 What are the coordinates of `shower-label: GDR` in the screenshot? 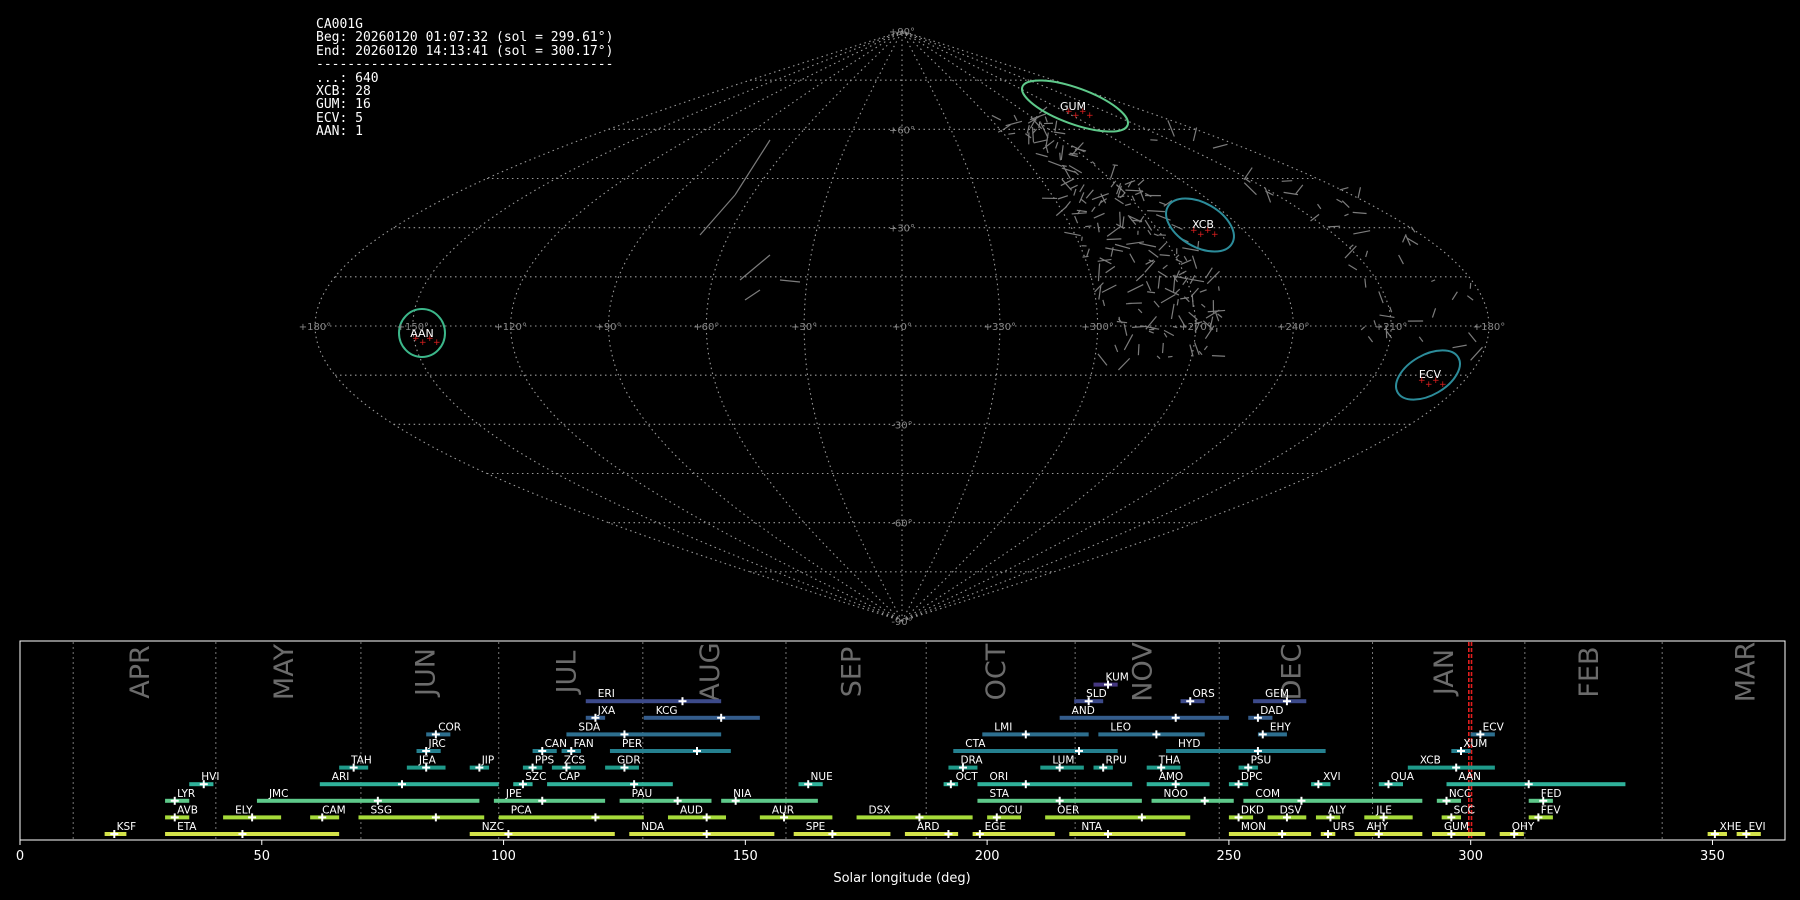 It's located at (629, 761).